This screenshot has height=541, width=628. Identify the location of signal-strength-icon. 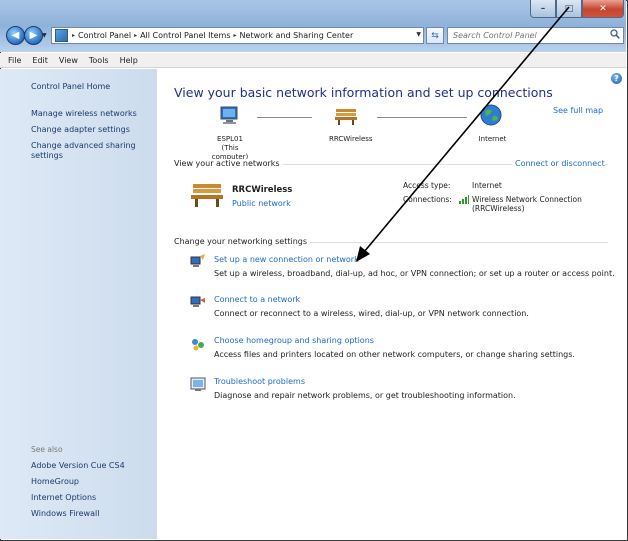
(464, 199).